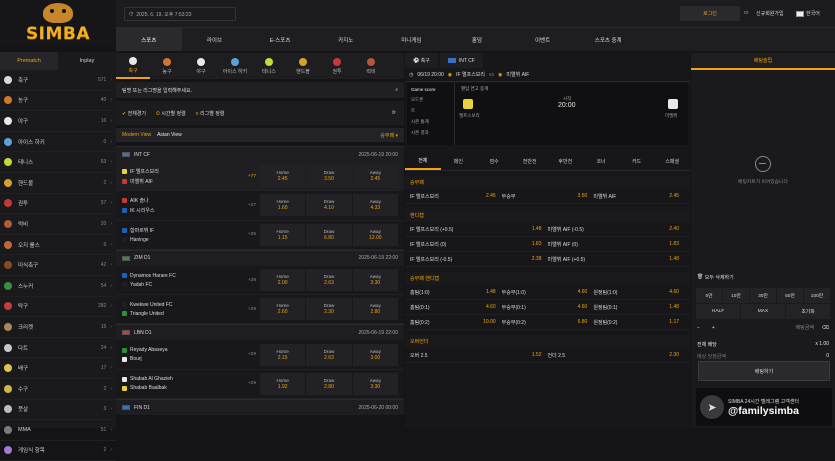 Image resolution: width=835 pixels, height=461 pixels. Describe the element at coordinates (456, 307) in the screenshot. I see `market-odds-button: 홈팀(0:1) 4.60` at that location.